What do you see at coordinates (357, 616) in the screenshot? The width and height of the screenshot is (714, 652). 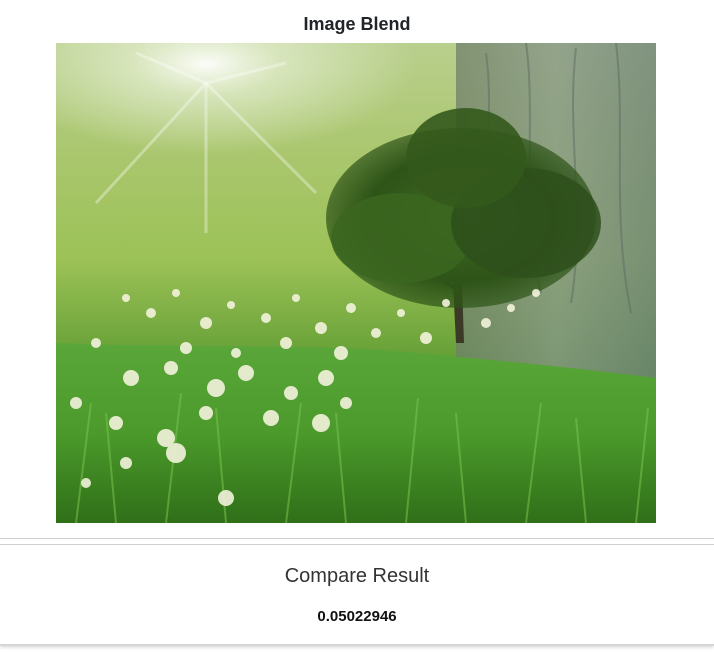 I see `compare-result-value: 0.05022946` at bounding box center [357, 616].